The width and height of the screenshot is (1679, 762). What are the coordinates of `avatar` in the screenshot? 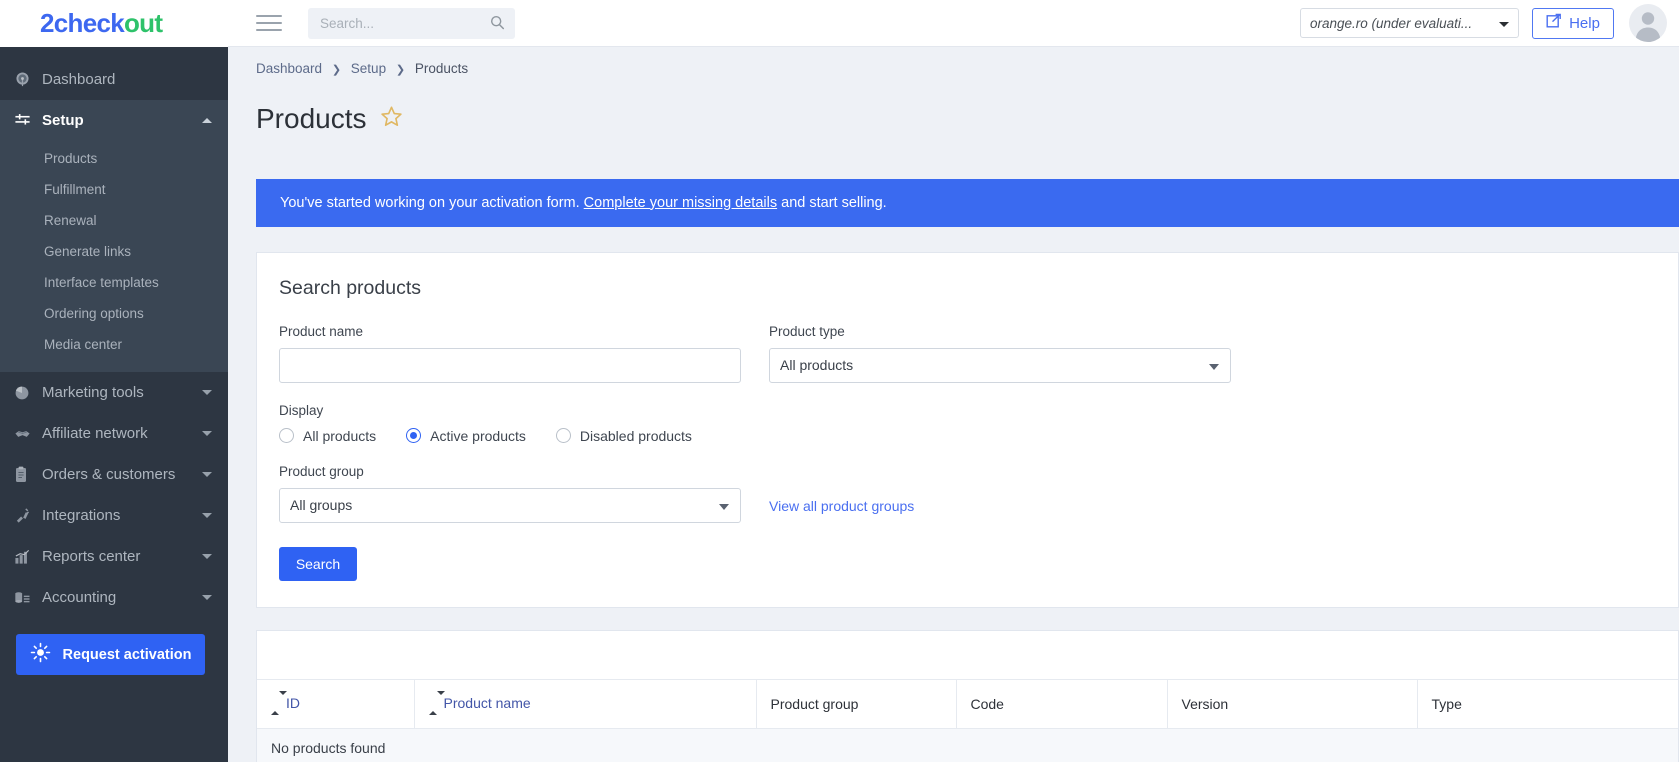 It's located at (1648, 23).